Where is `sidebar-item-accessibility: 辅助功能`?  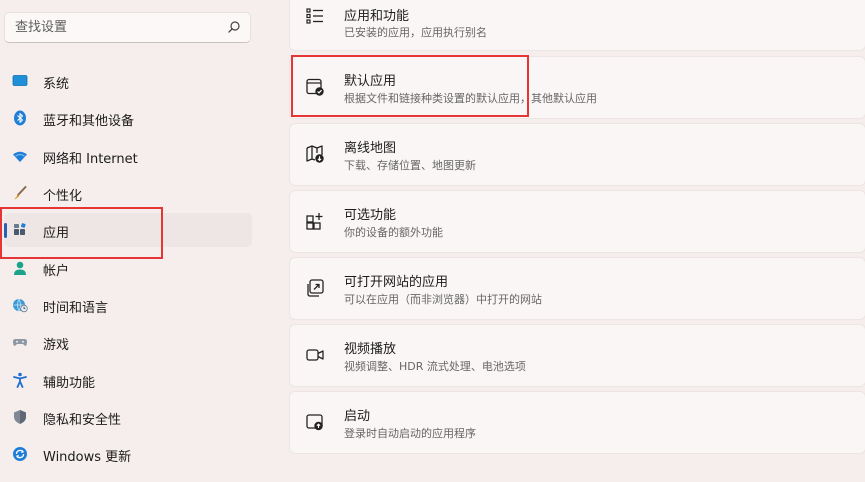 sidebar-item-accessibility: 辅助功能 is located at coordinates (128, 380).